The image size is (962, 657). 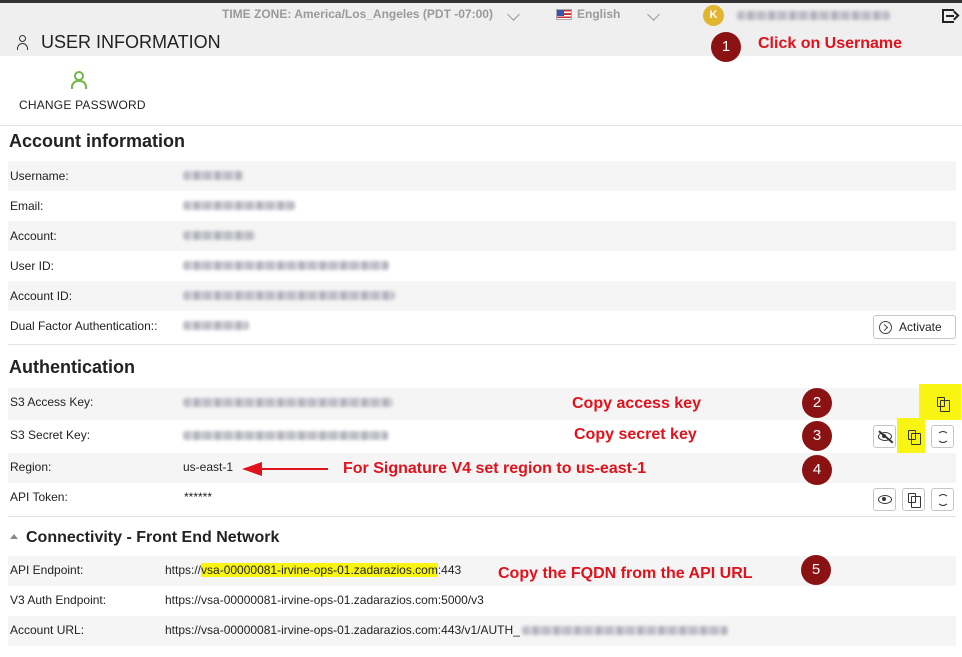 What do you see at coordinates (216, 325) in the screenshot?
I see `dual-factor-value` at bounding box center [216, 325].